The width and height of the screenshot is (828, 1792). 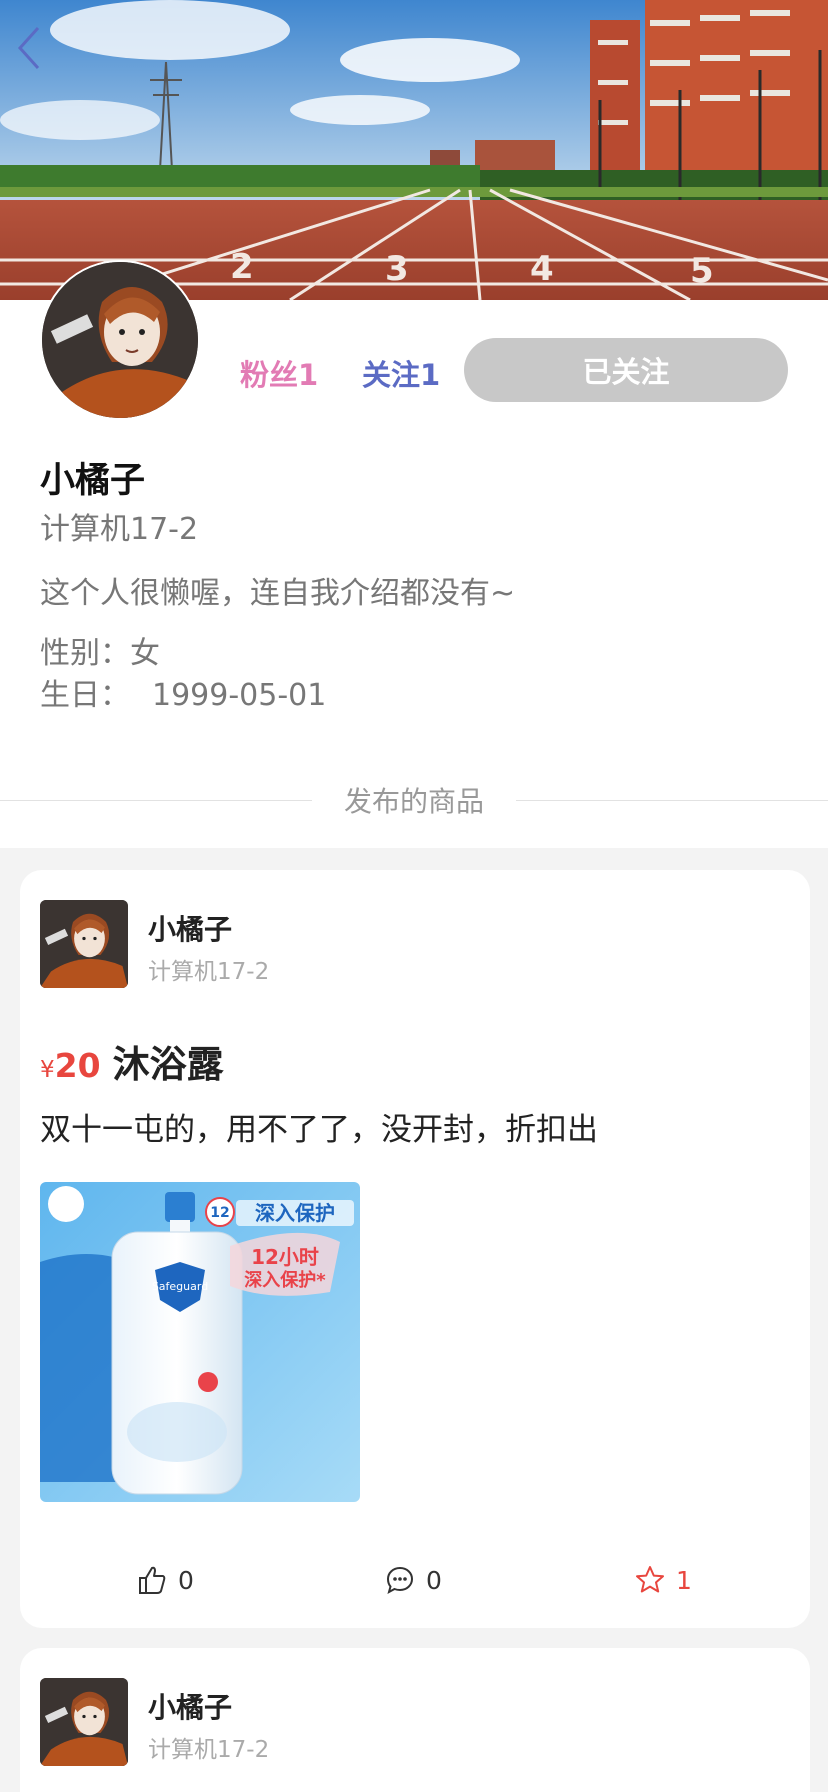 I want to click on birthday-value: 1999-05-01, so click(x=239, y=695).